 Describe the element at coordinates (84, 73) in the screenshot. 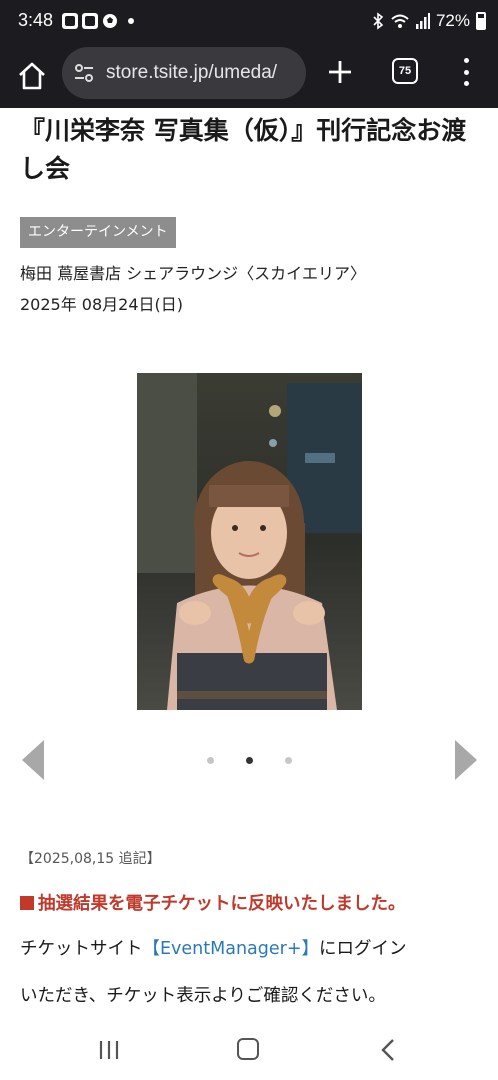

I see `site-settings-icon` at that location.